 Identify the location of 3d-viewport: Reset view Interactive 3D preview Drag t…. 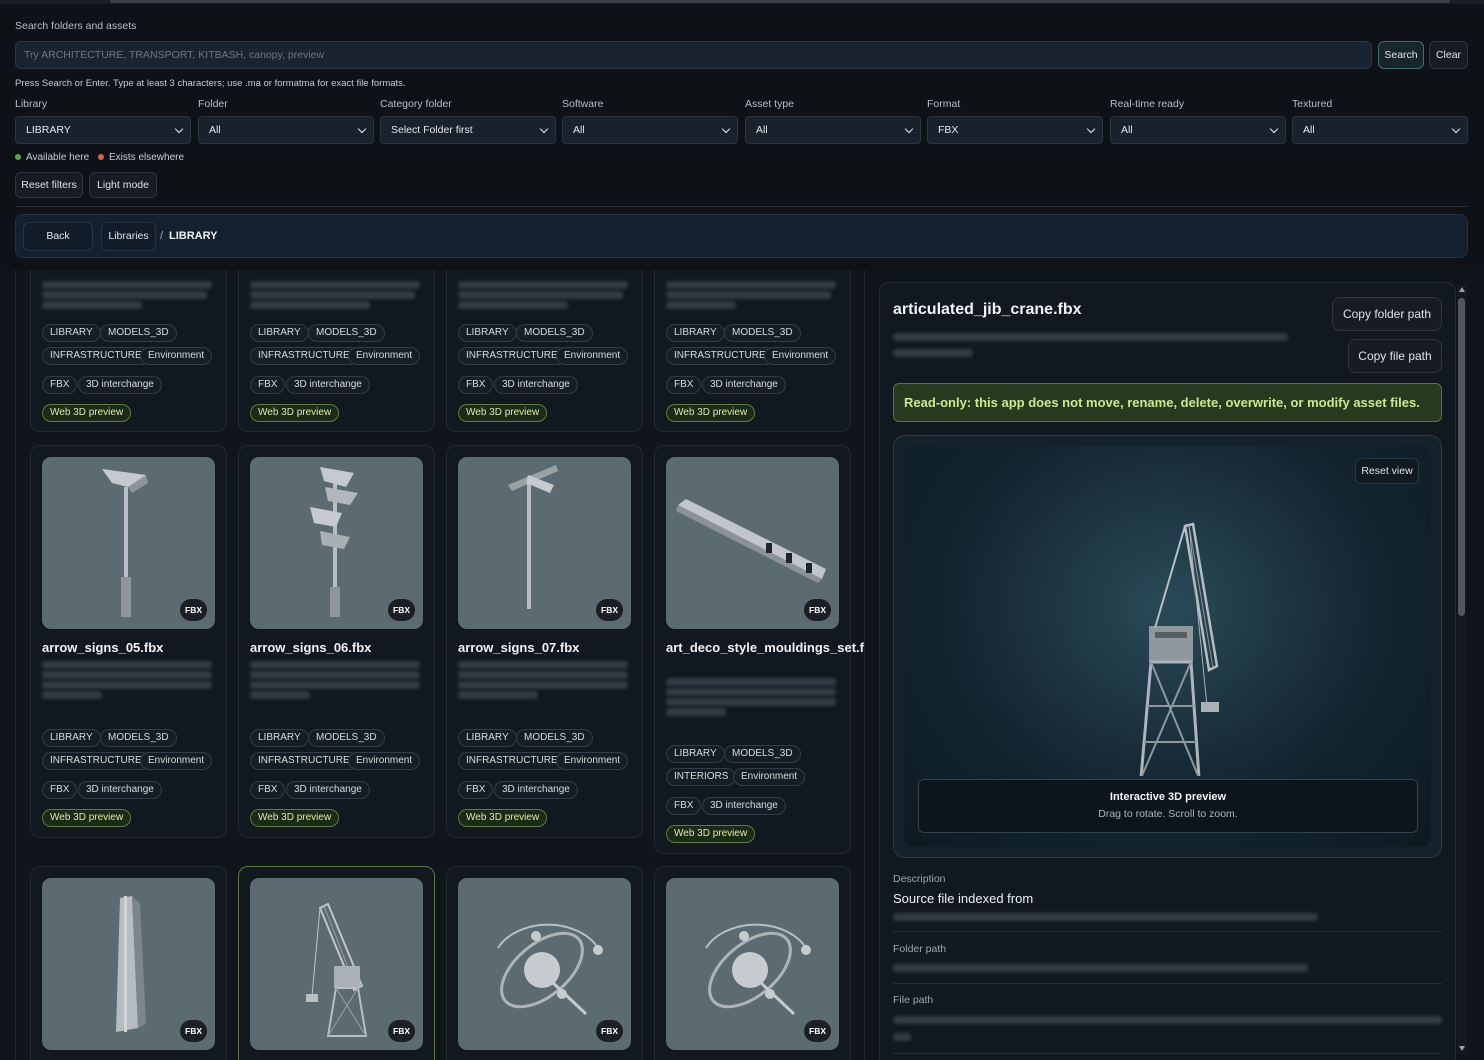
(1167, 646).